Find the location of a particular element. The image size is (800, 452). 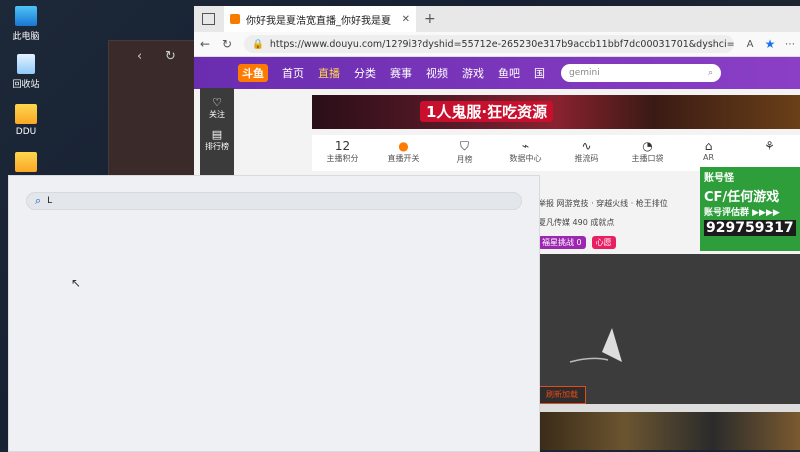

pocket-icon: ◔ is located at coordinates (647, 146).